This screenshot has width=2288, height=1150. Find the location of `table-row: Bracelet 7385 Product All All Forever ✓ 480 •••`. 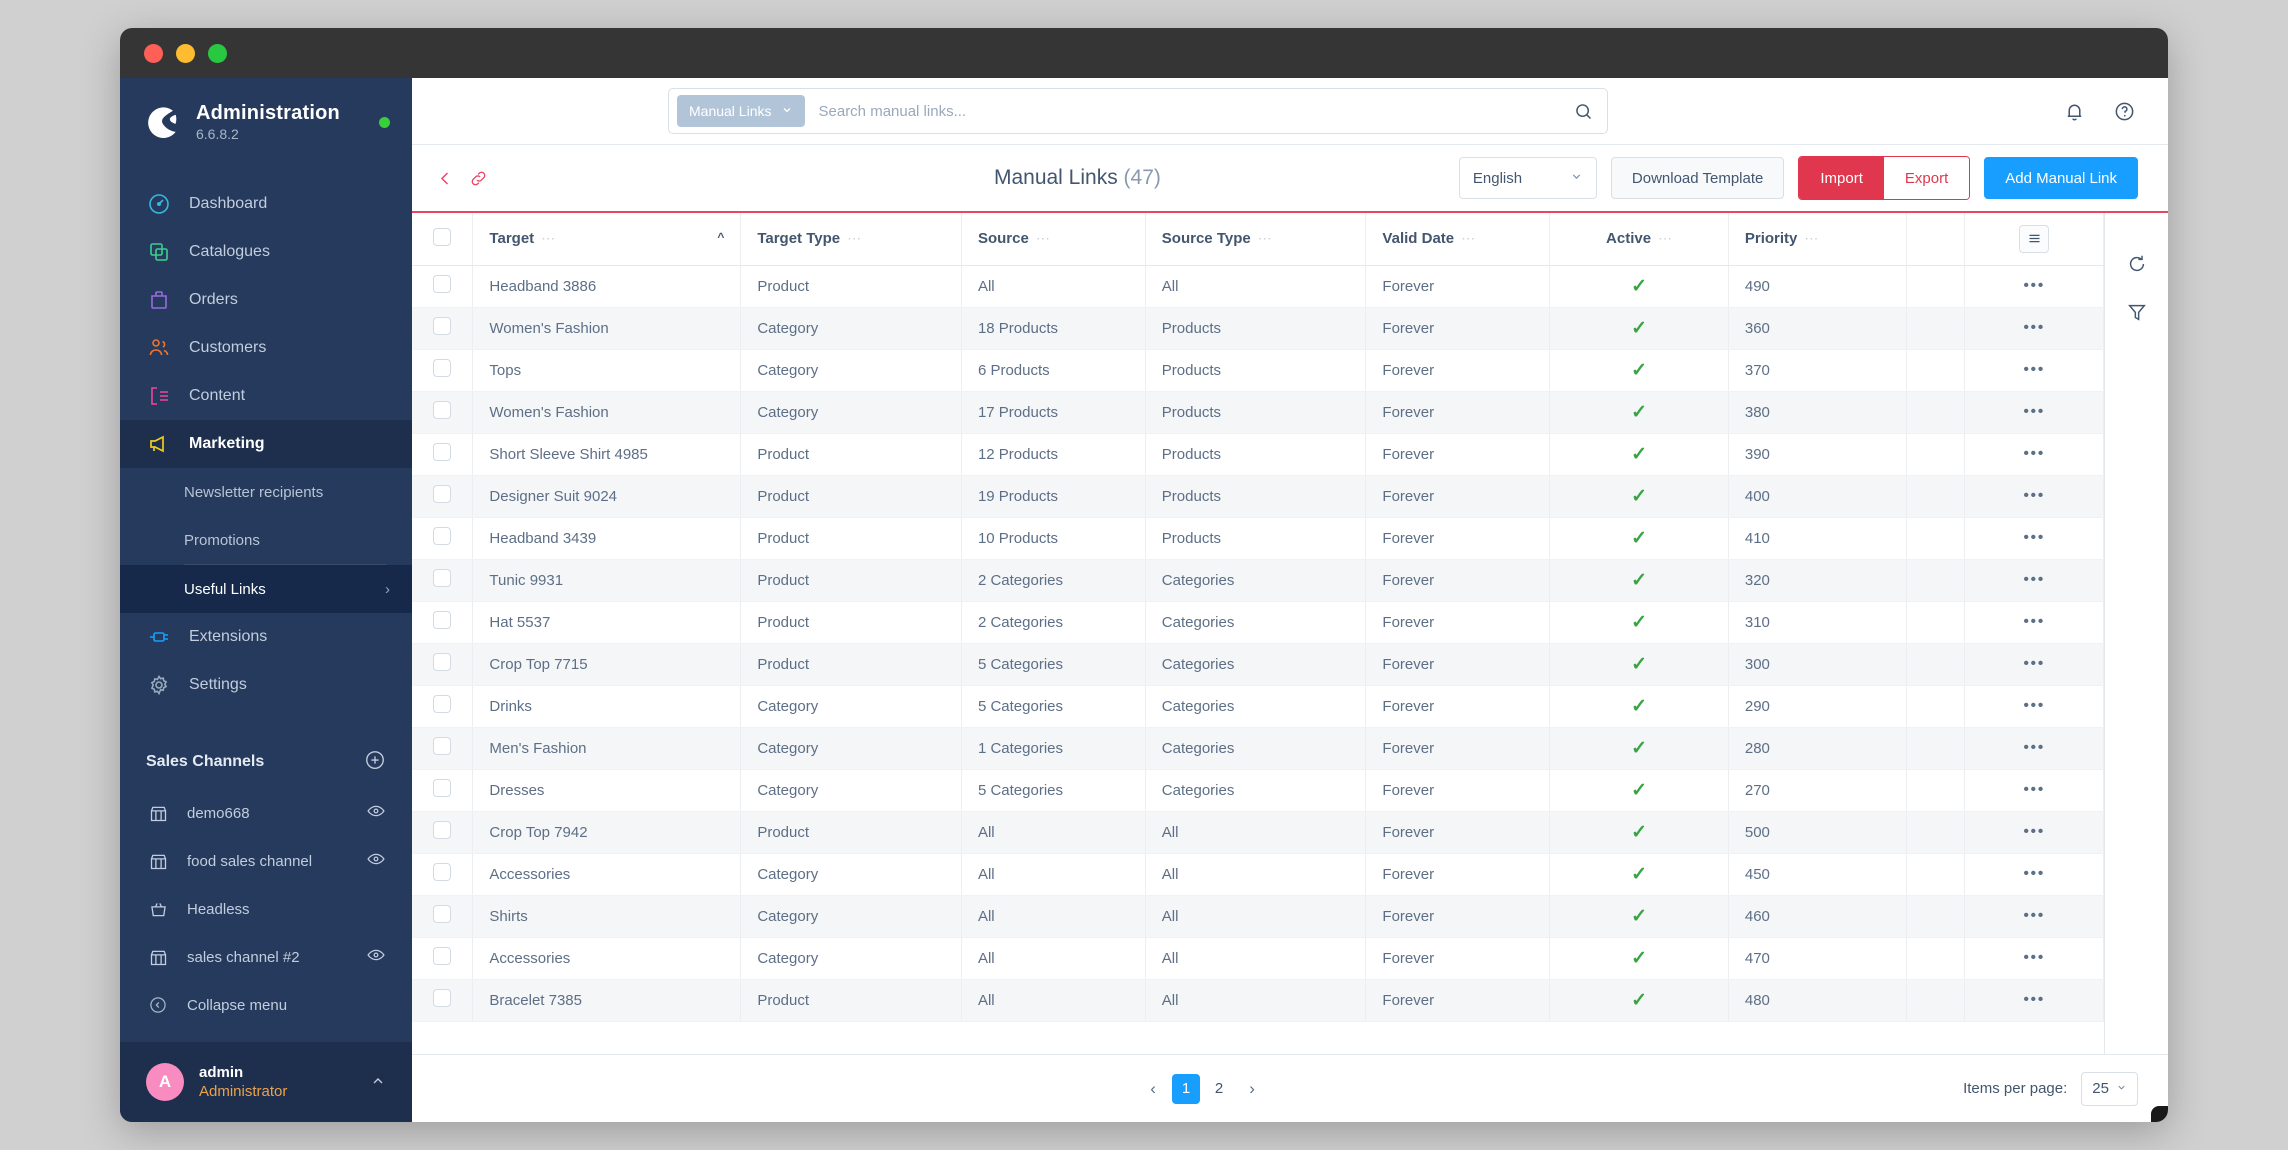

table-row: Bracelet 7385 Product All All Forever ✓ 480 ••• is located at coordinates (1258, 1000).